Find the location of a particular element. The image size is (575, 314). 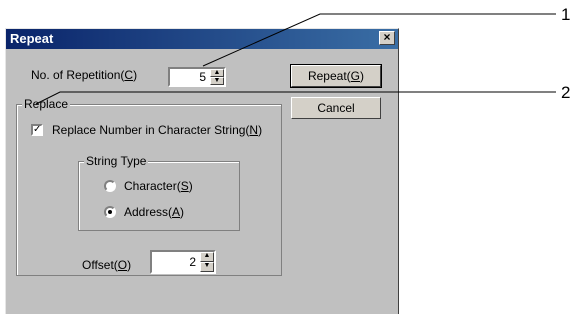

callout-number-1: 1 is located at coordinates (566, 14).